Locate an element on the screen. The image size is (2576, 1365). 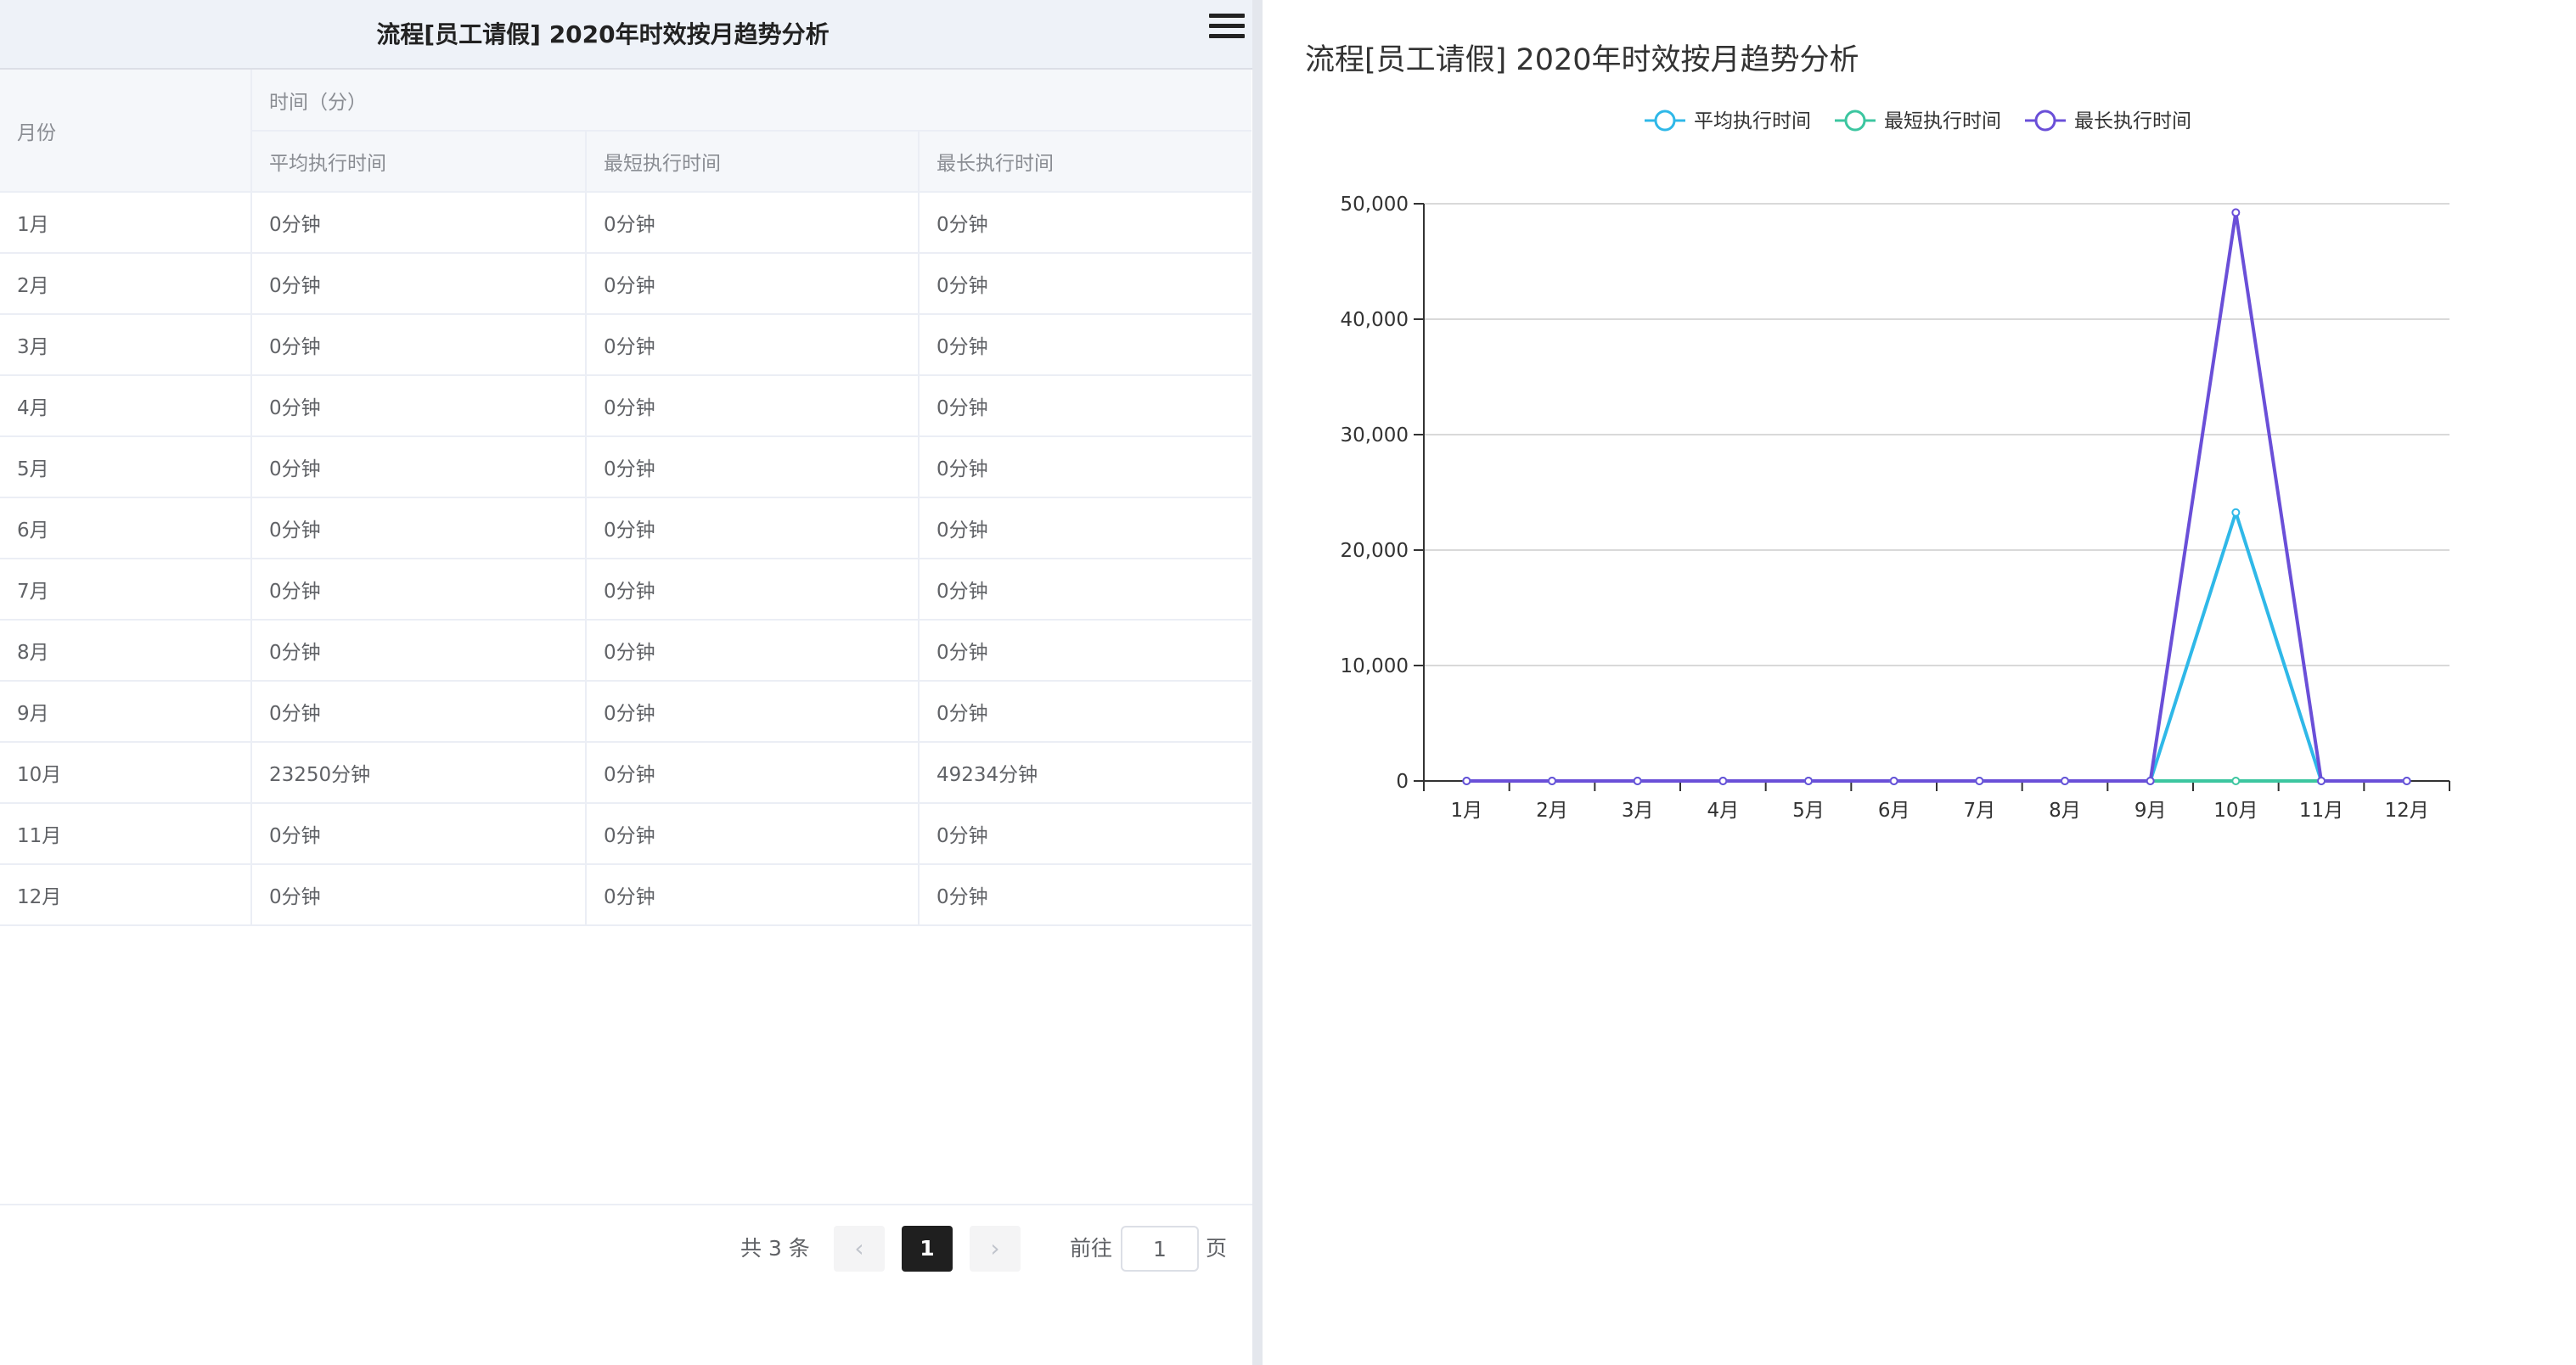
month-cell: 1月 is located at coordinates (126, 223).